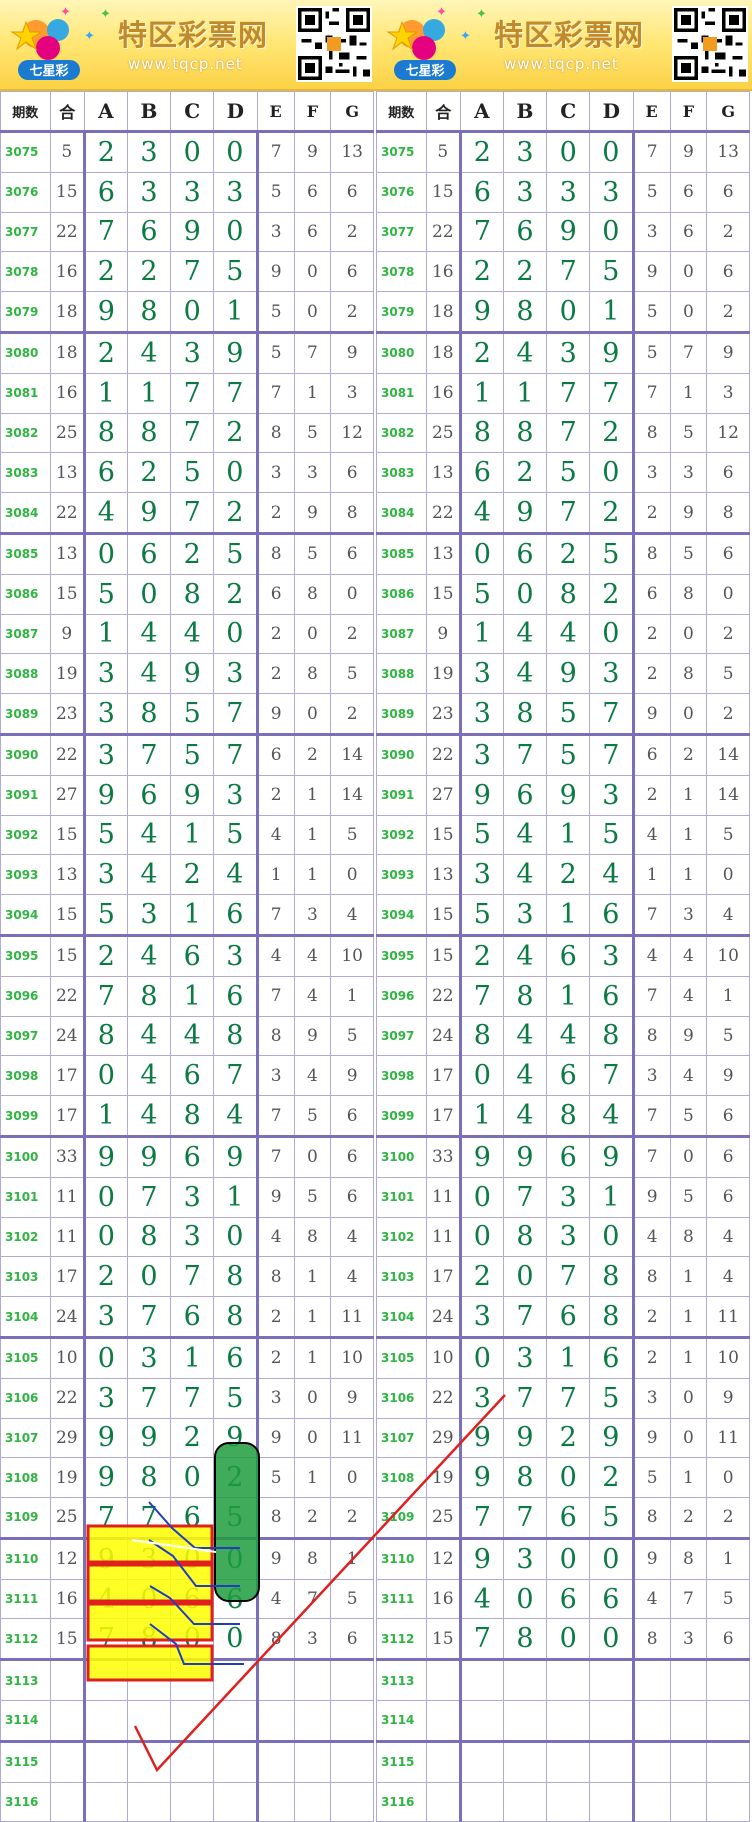  What do you see at coordinates (443, 1237) in the screenshot?
I see `sum-cell: 11` at bounding box center [443, 1237].